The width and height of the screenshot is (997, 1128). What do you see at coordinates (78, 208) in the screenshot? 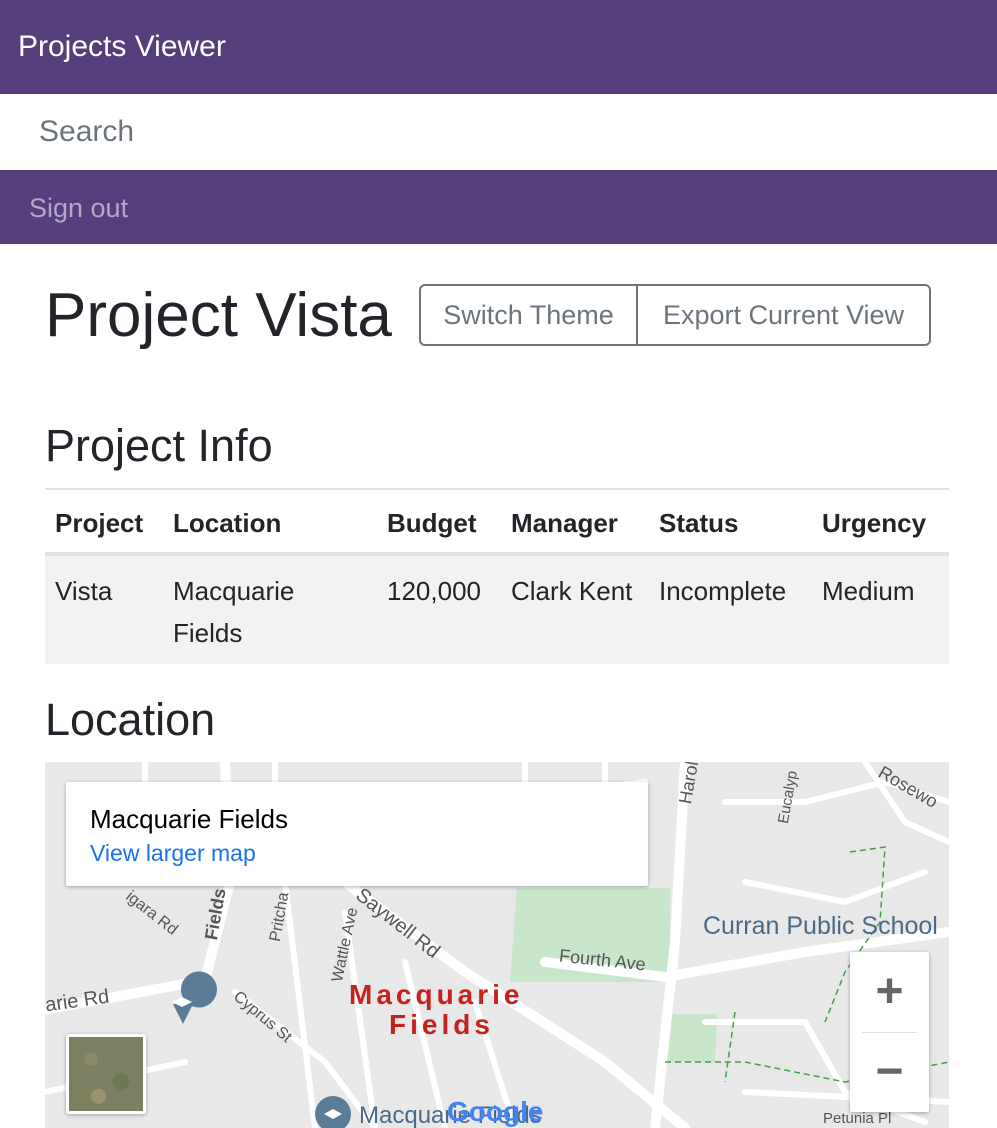
I see `sign-out-link: Sign out` at bounding box center [78, 208].